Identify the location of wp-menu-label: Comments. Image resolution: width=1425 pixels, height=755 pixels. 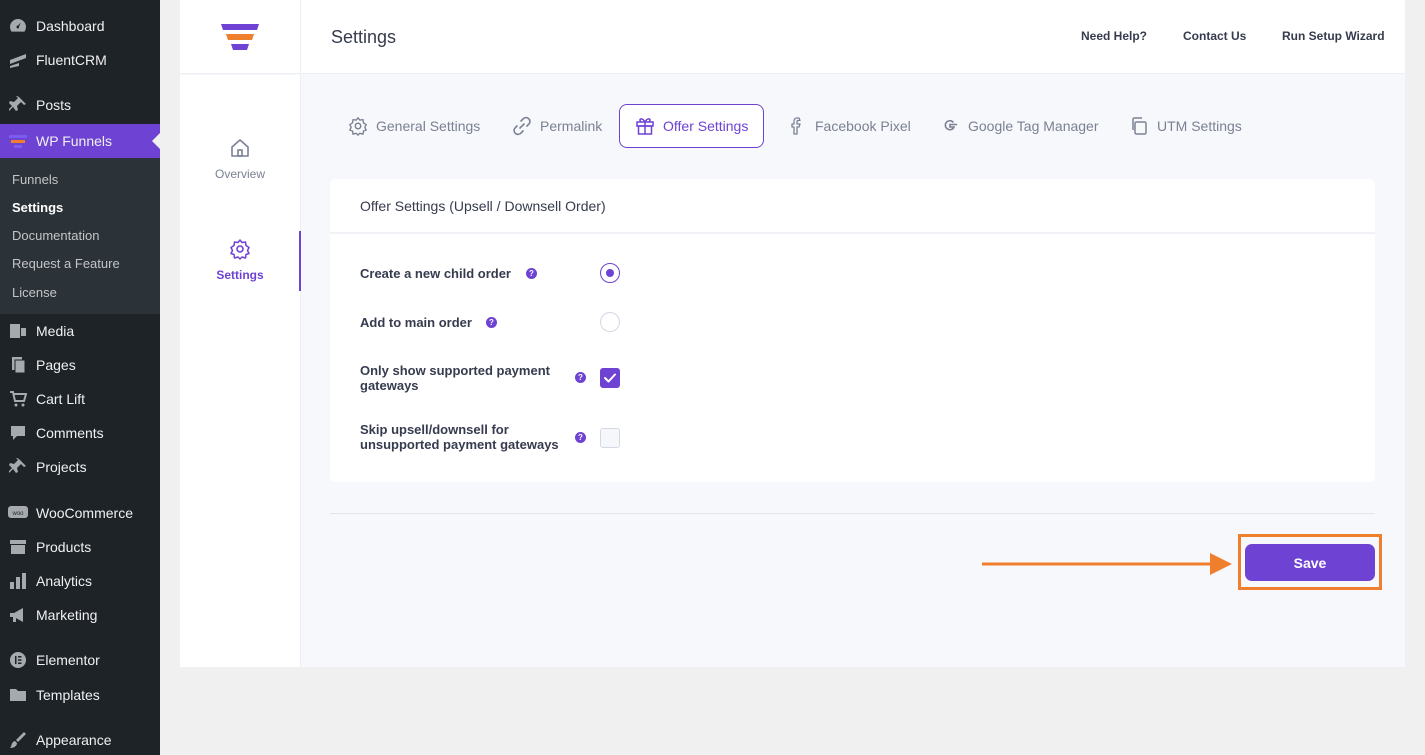
(70, 433).